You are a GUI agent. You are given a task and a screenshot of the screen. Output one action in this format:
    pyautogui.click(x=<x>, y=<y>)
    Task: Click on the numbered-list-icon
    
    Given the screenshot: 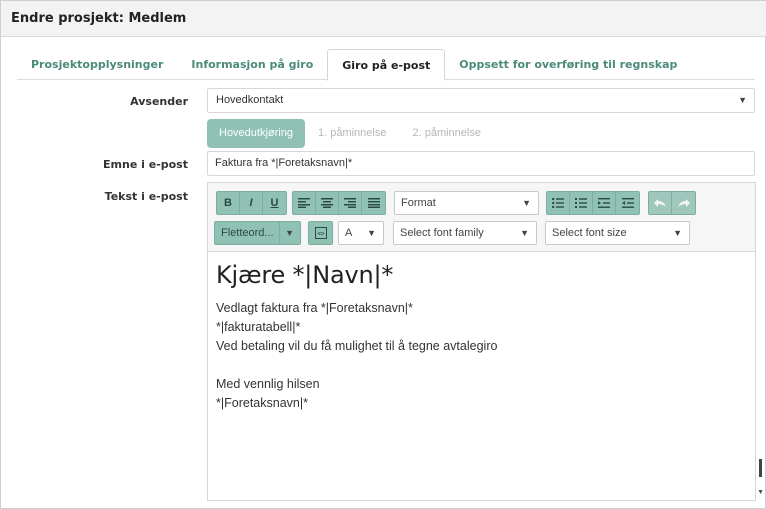 What is the action you would take?
    pyautogui.click(x=581, y=203)
    